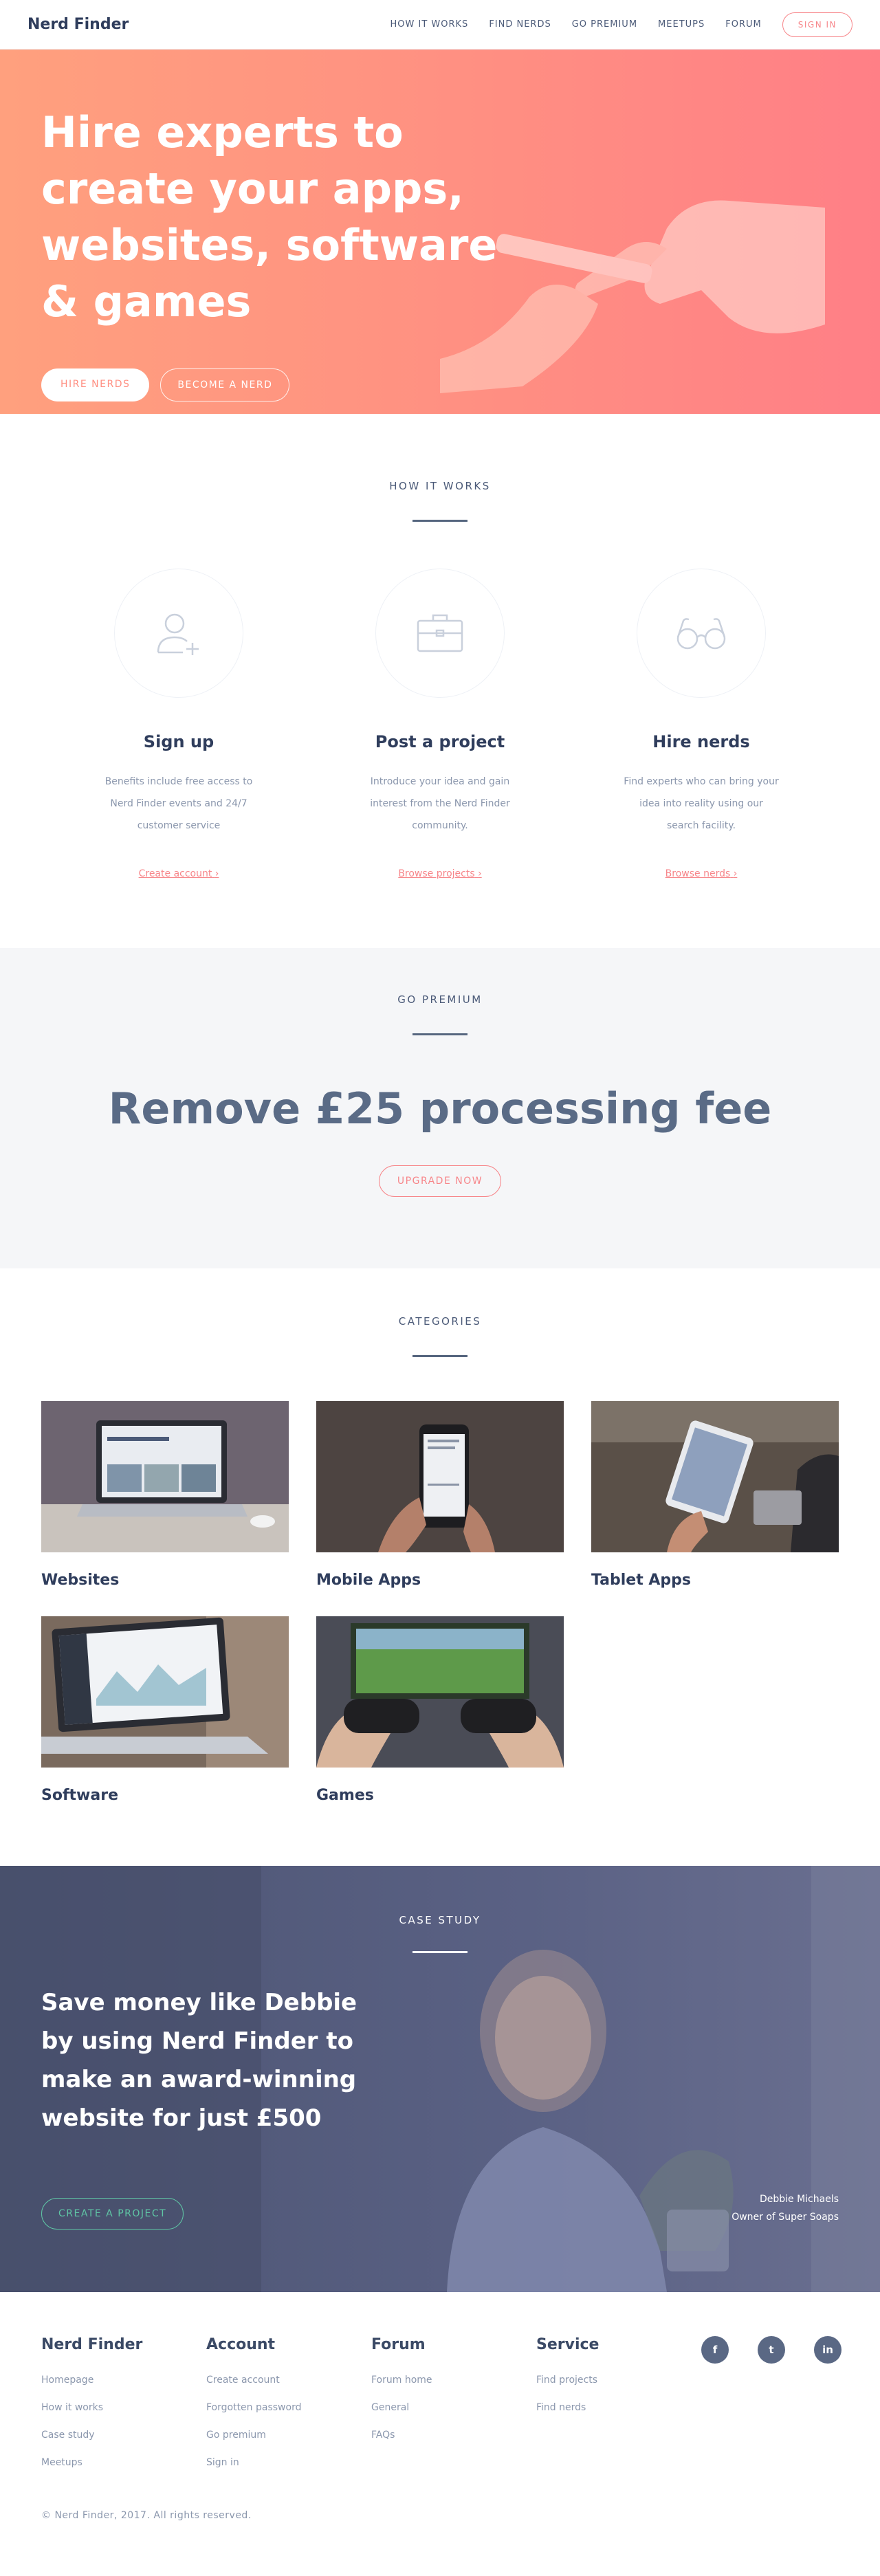  What do you see at coordinates (715, 2350) in the screenshot?
I see `facebook-icon: f` at bounding box center [715, 2350].